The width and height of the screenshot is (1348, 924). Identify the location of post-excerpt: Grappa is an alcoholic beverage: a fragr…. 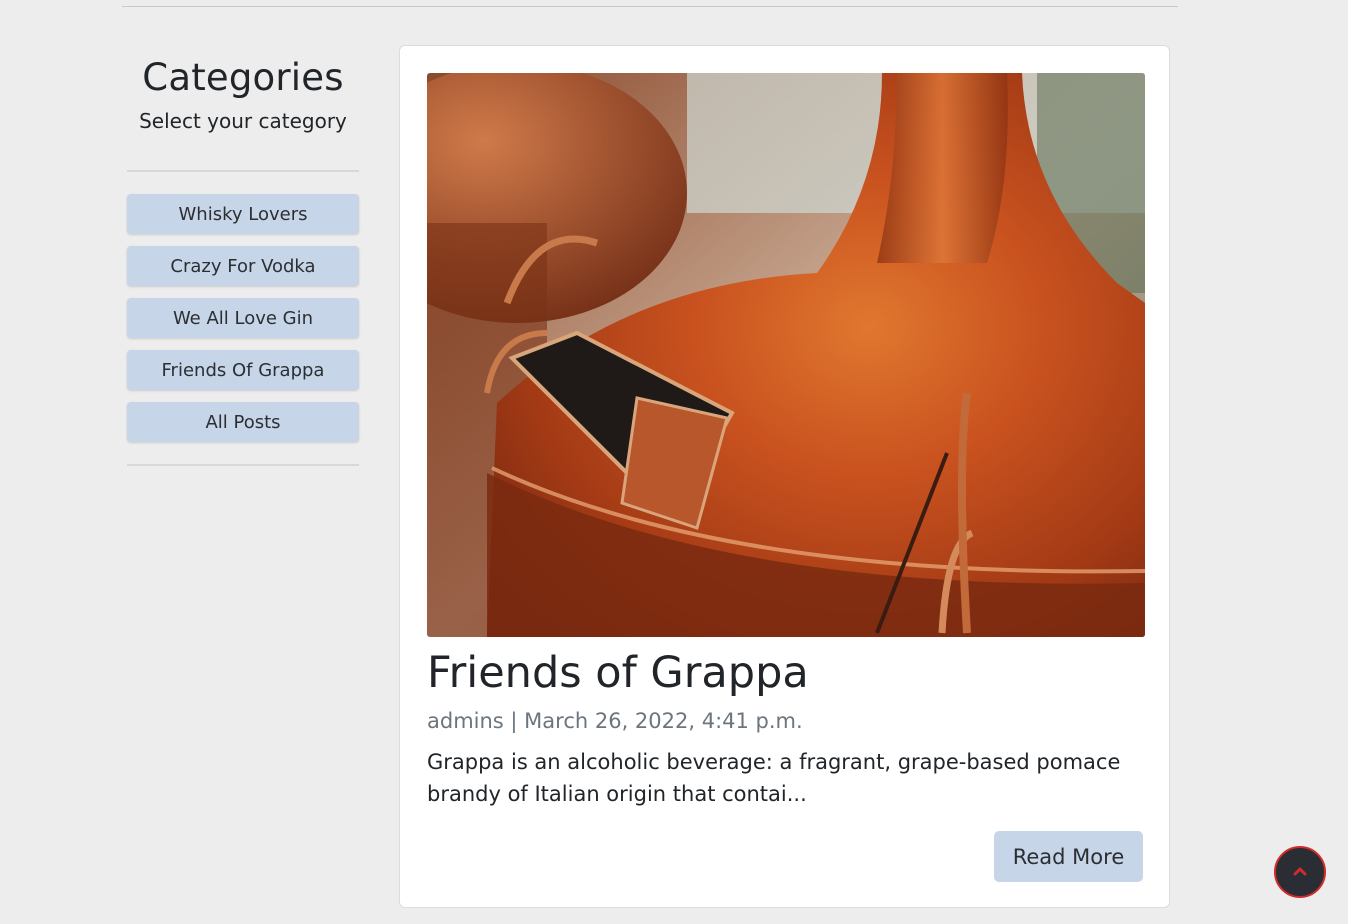
(774, 778).